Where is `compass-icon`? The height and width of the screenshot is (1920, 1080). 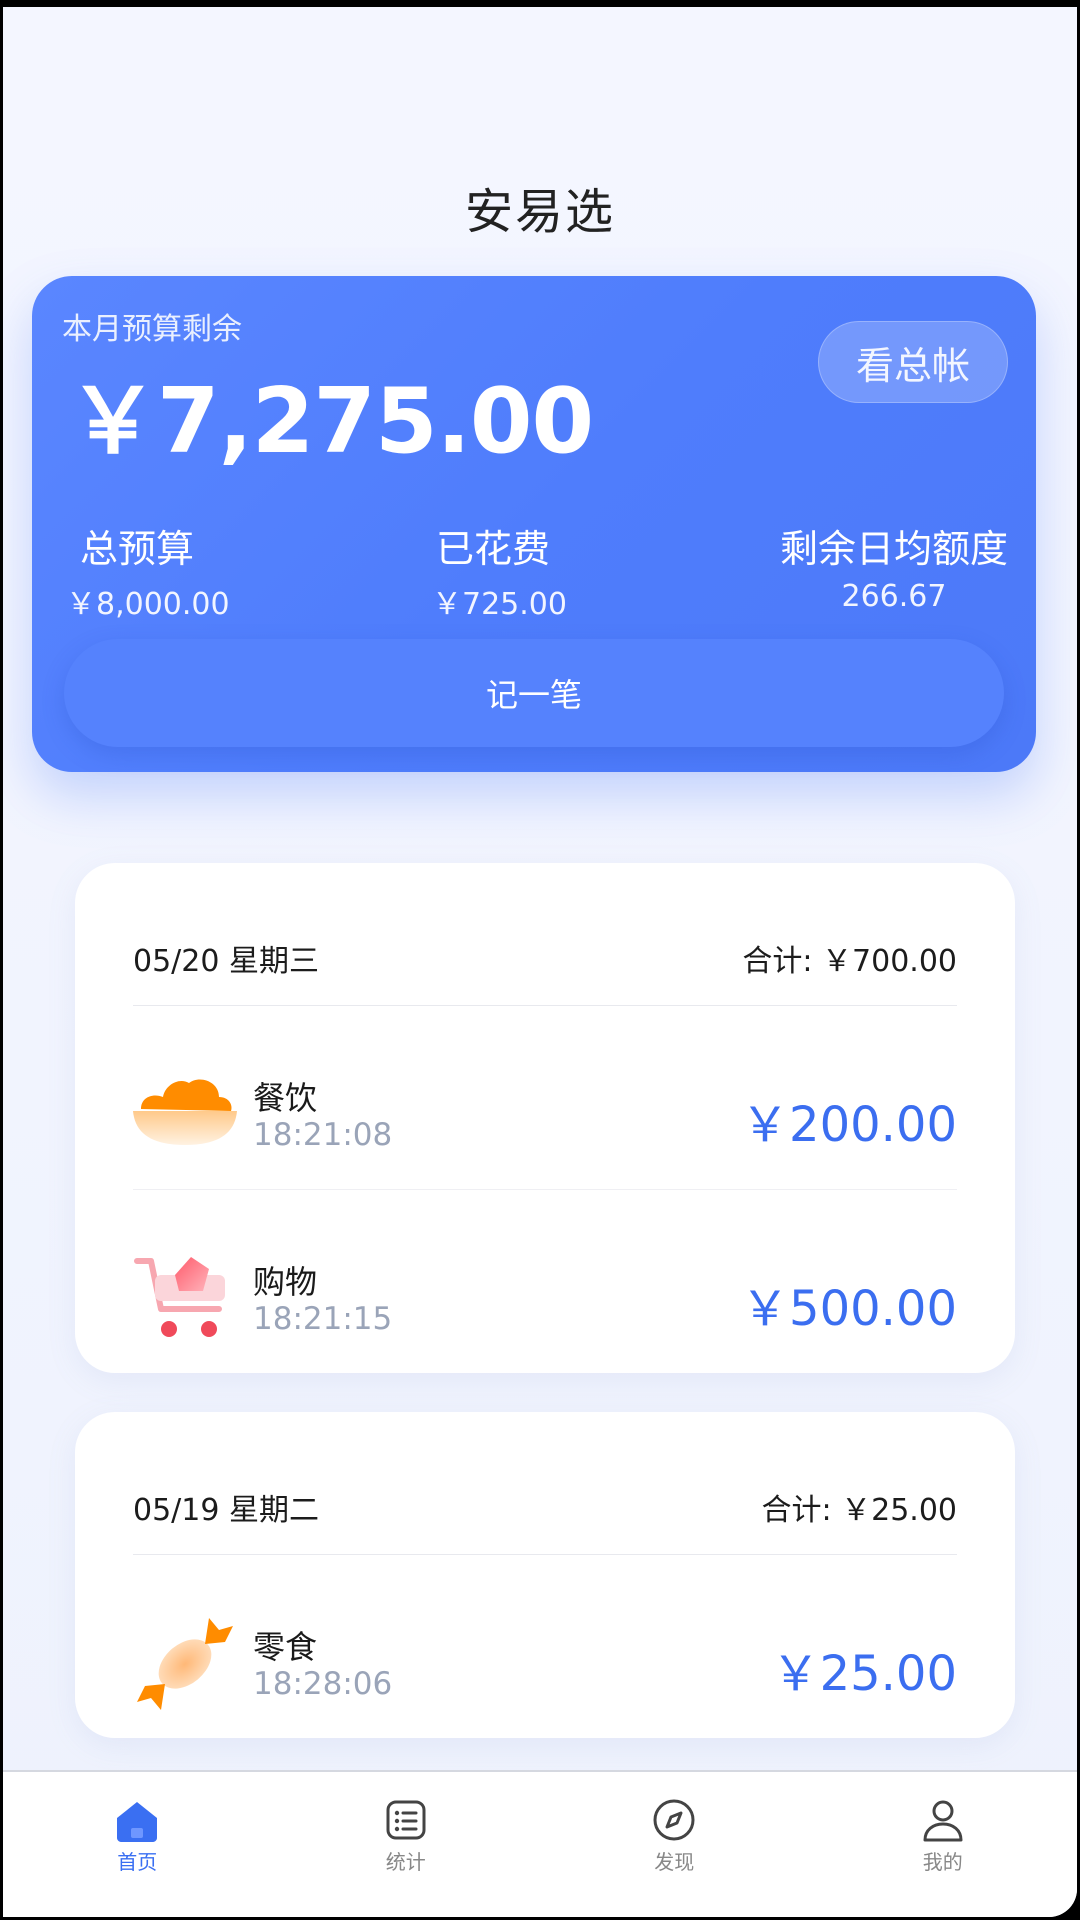
compass-icon is located at coordinates (674, 1820).